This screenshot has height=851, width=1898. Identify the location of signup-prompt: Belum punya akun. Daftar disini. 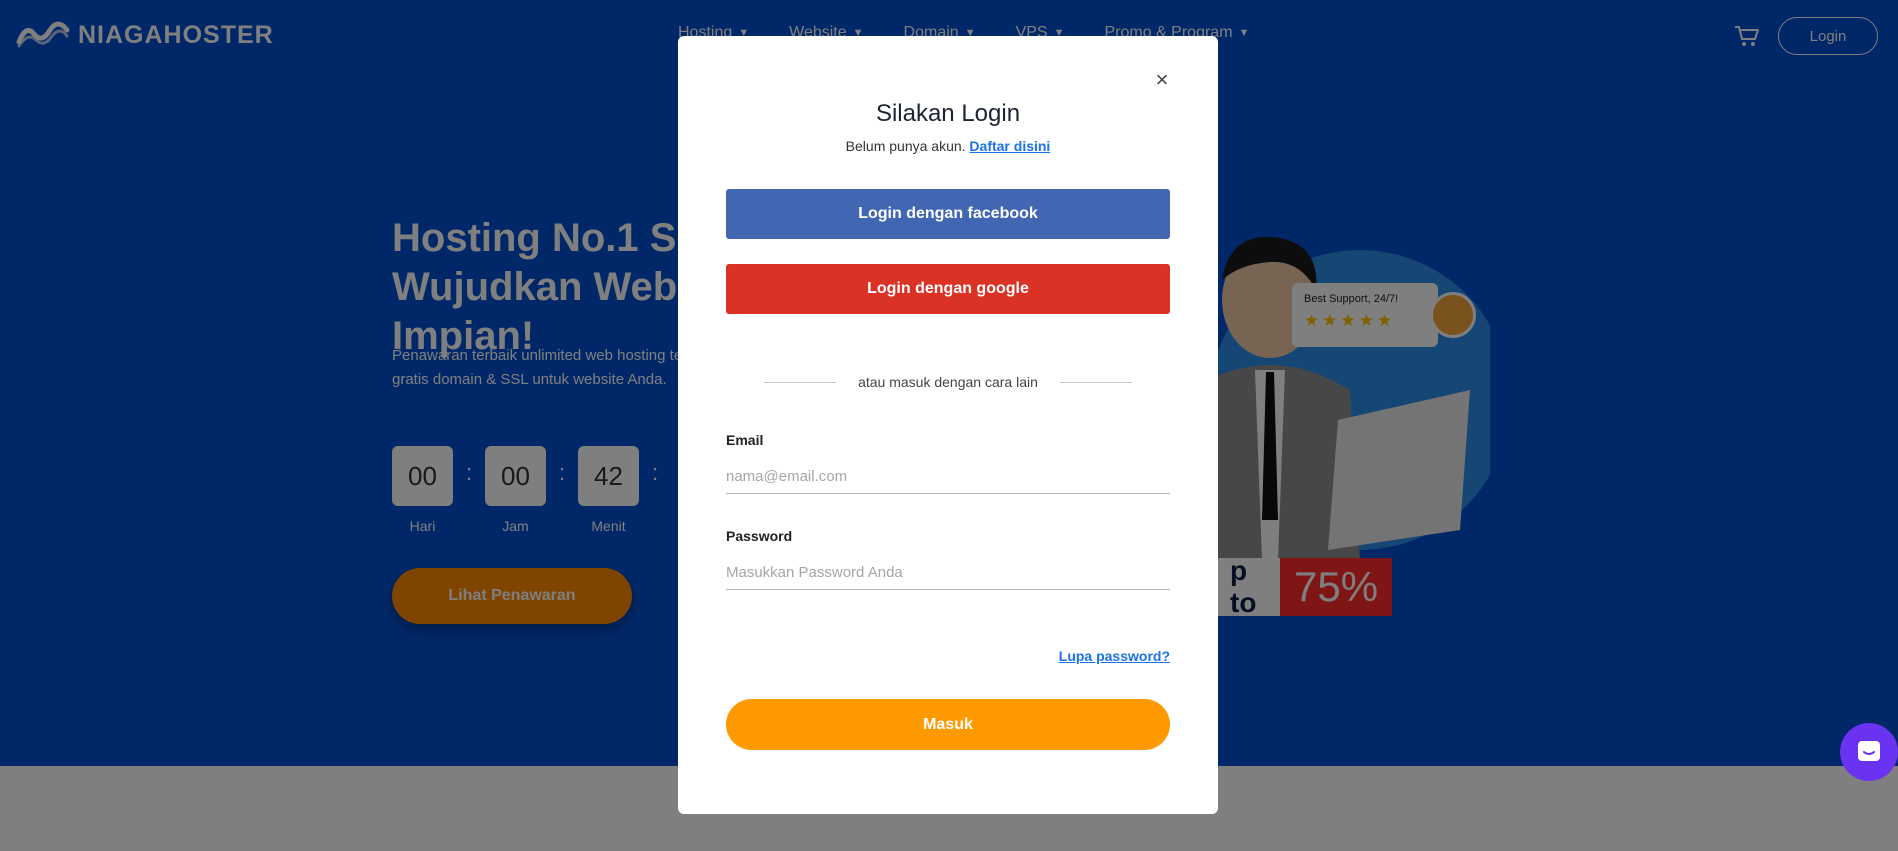
(948, 146).